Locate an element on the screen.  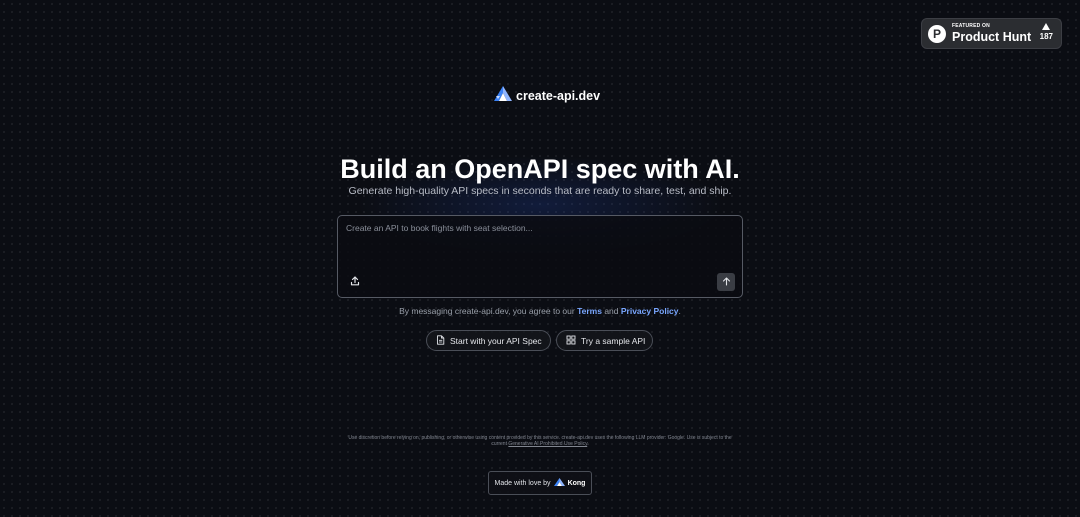
start-with-api-spec-label: Start with your API Spec is located at coordinates (496, 340).